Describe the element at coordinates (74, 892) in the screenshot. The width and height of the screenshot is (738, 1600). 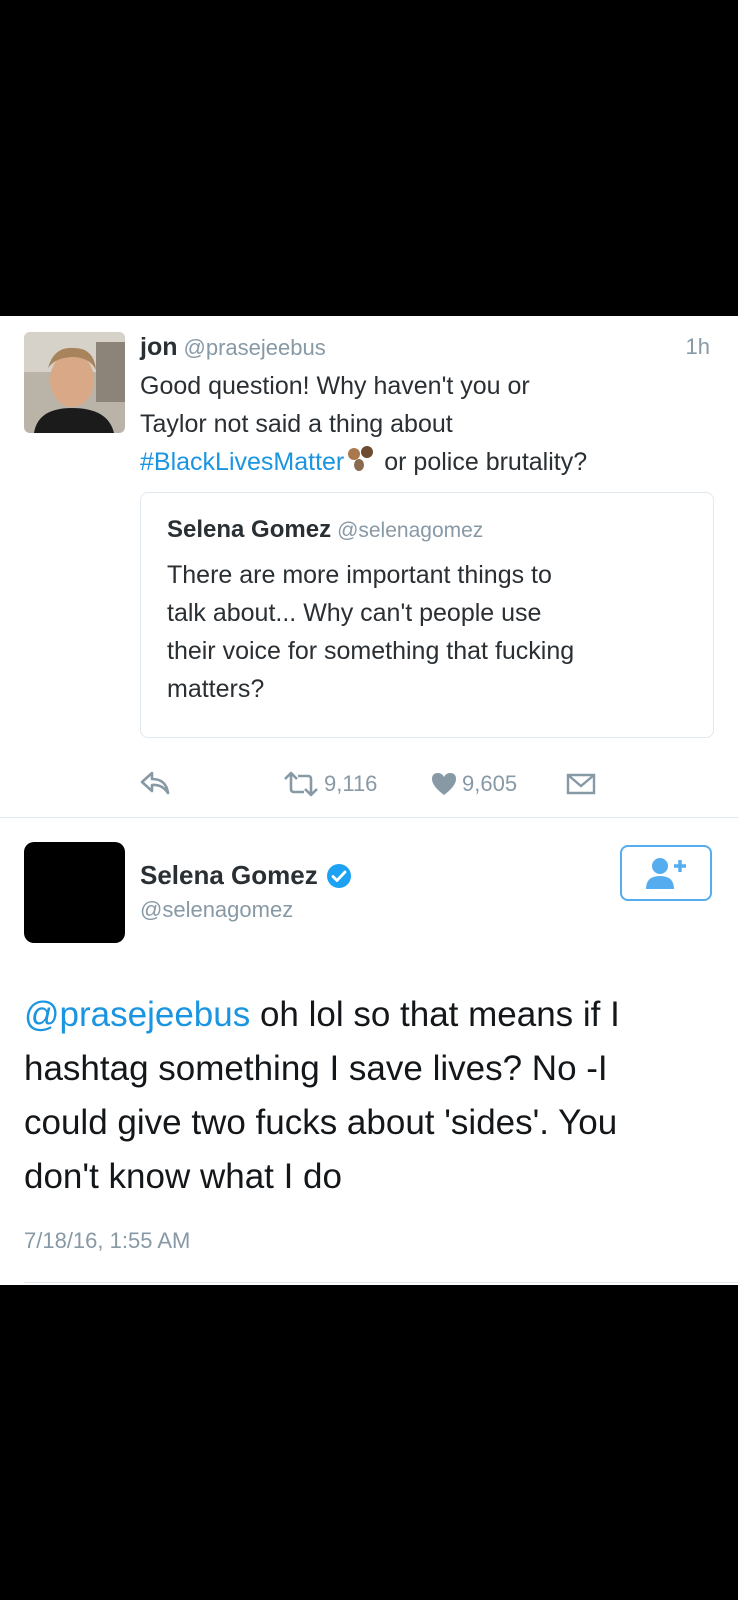
I see `avatar-selena-gomez` at that location.